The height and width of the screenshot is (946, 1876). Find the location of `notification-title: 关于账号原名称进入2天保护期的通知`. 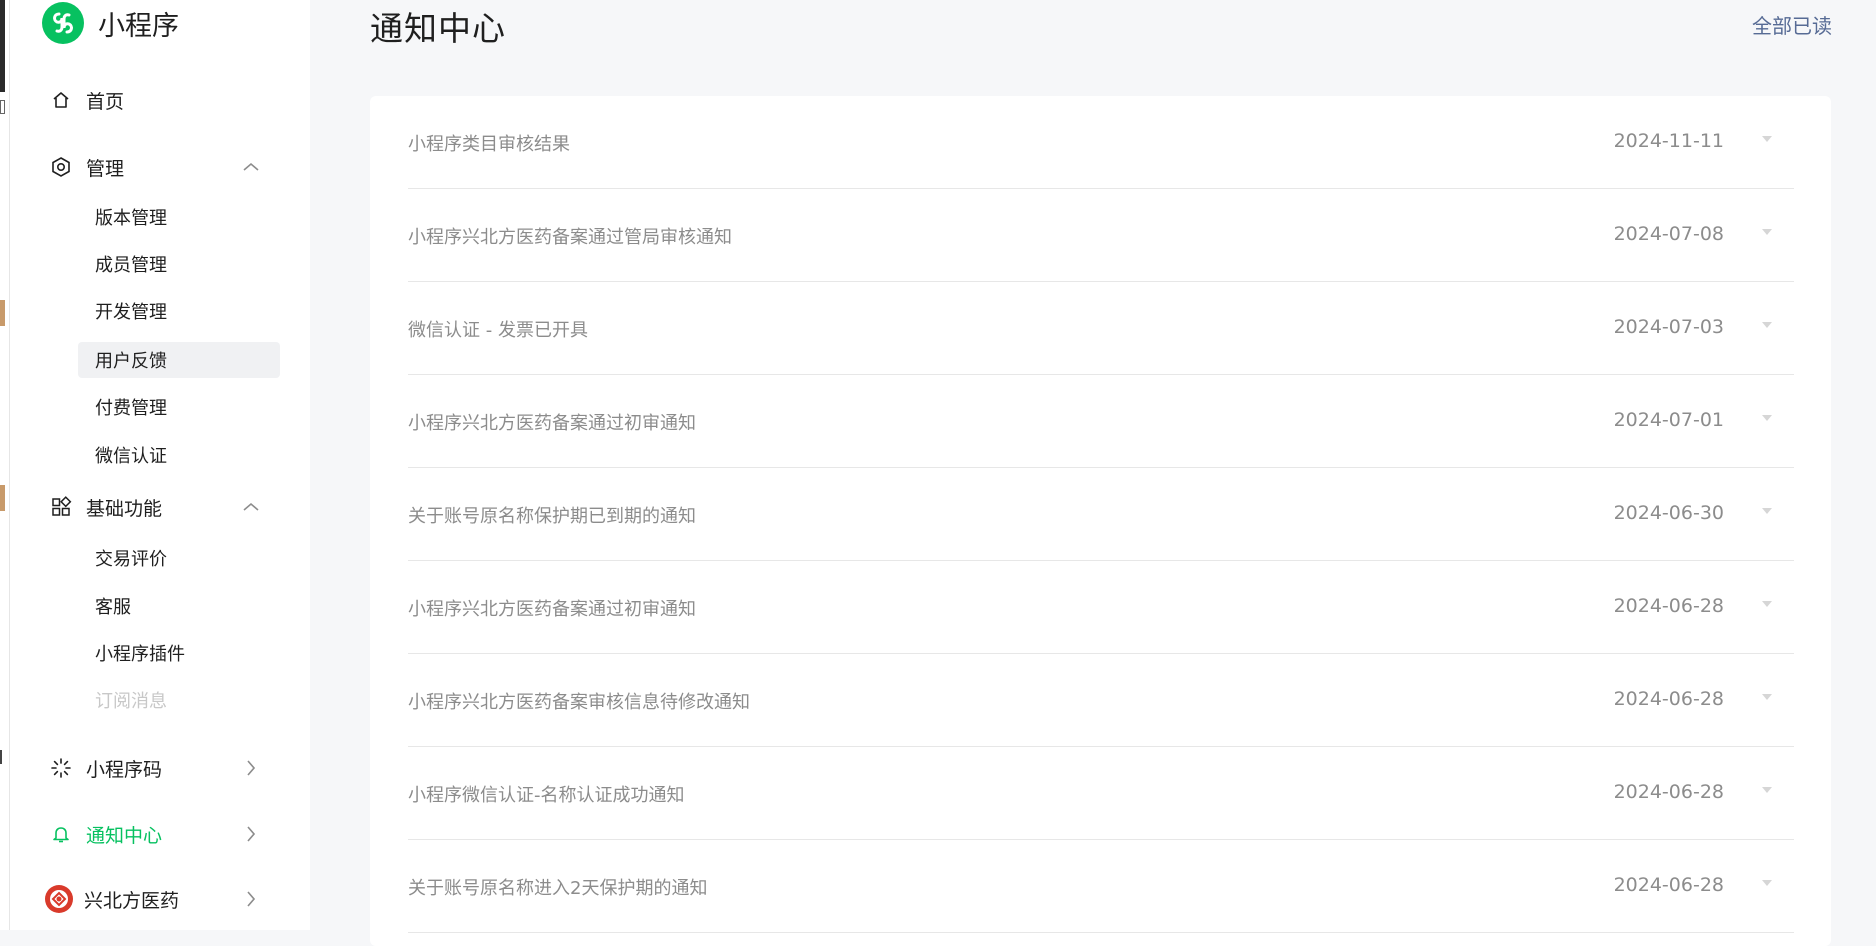

notification-title: 关于账号原名称进入2天保护期的通知 is located at coordinates (558, 888).